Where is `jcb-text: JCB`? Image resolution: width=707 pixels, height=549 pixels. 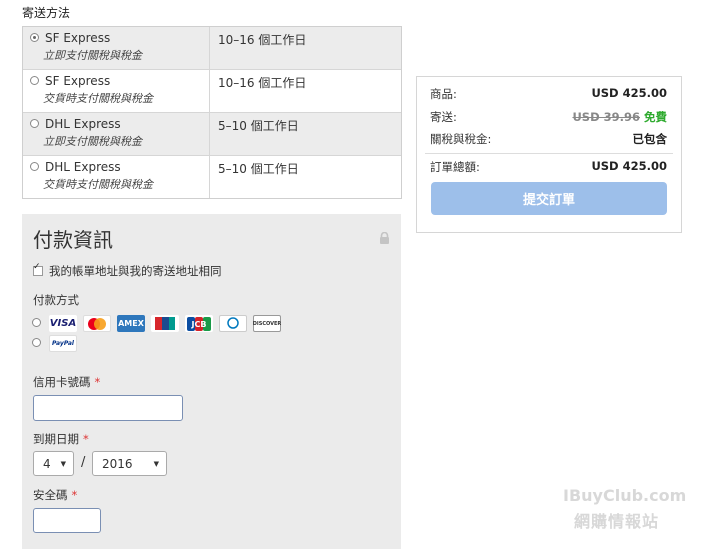
jcb-text: JCB is located at coordinates (199, 324).